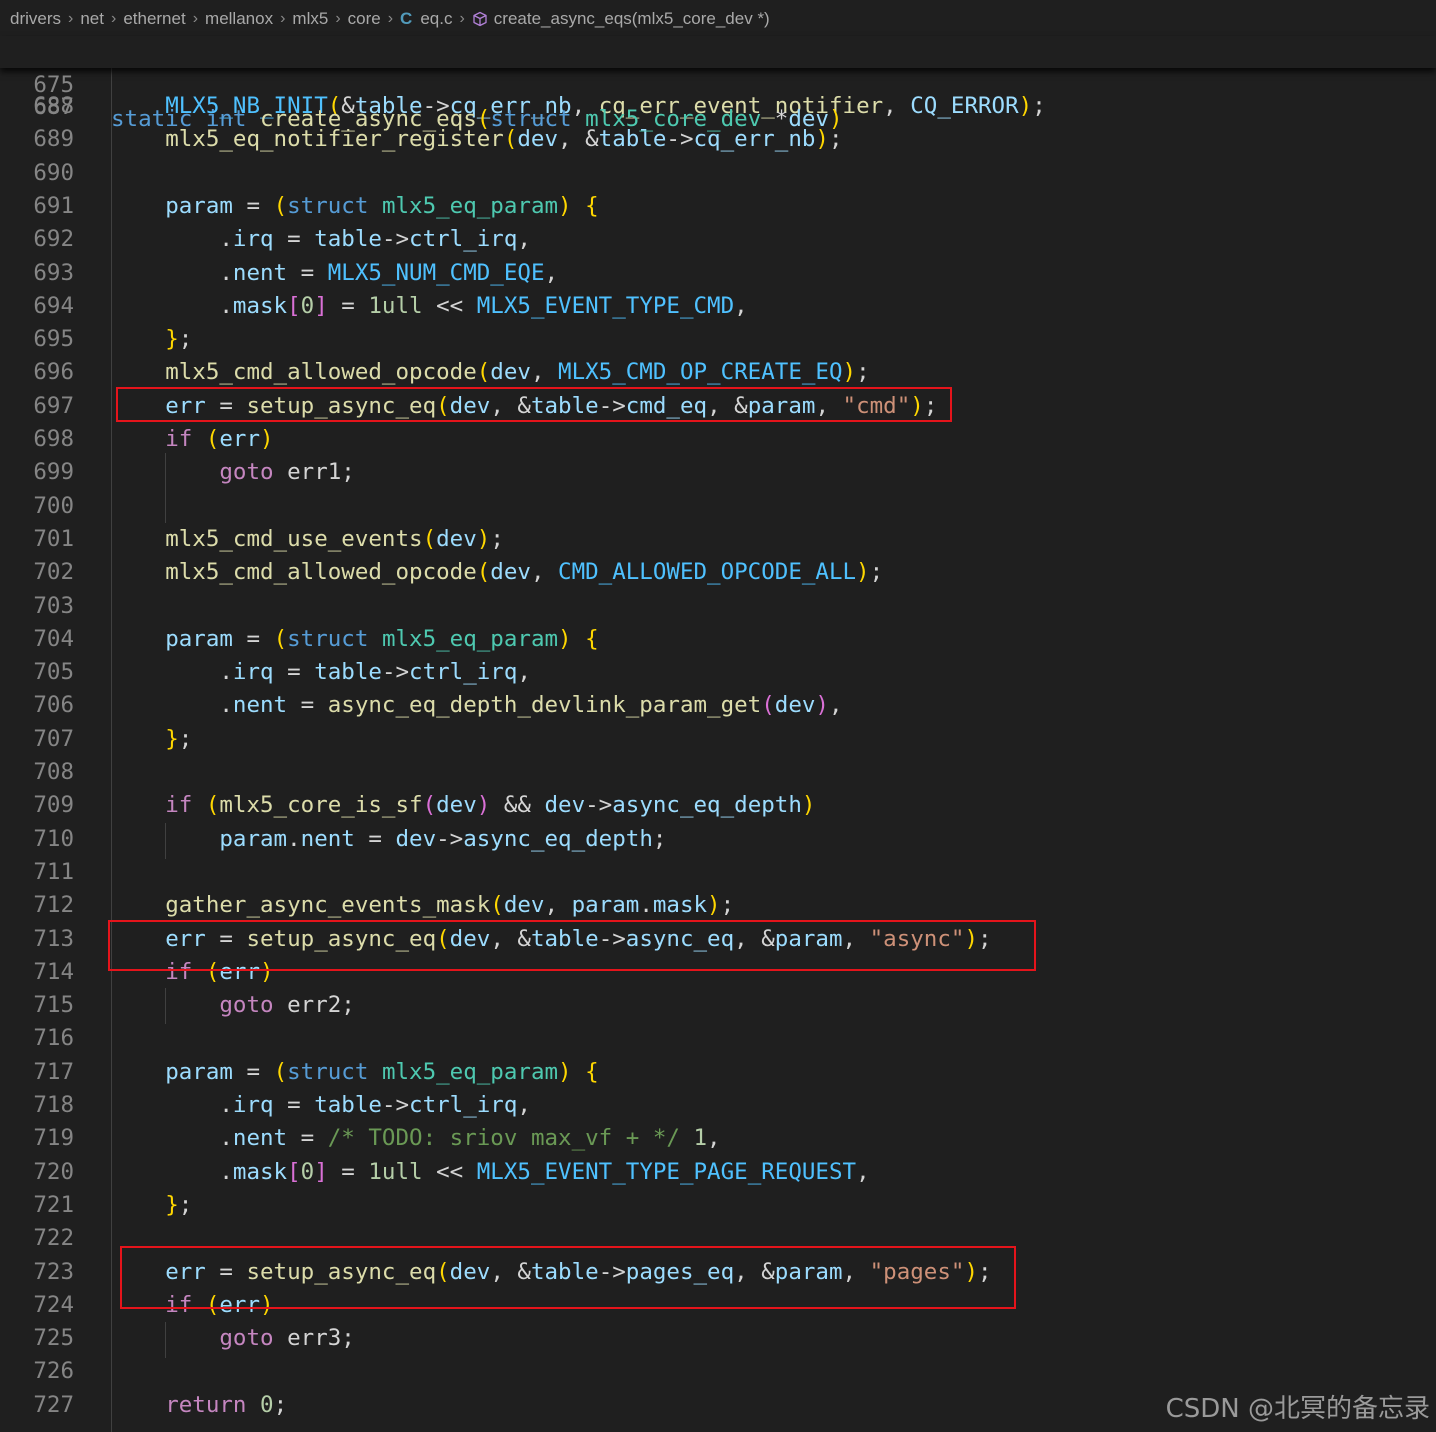  I want to click on code-line: 695 };, so click(718, 339).